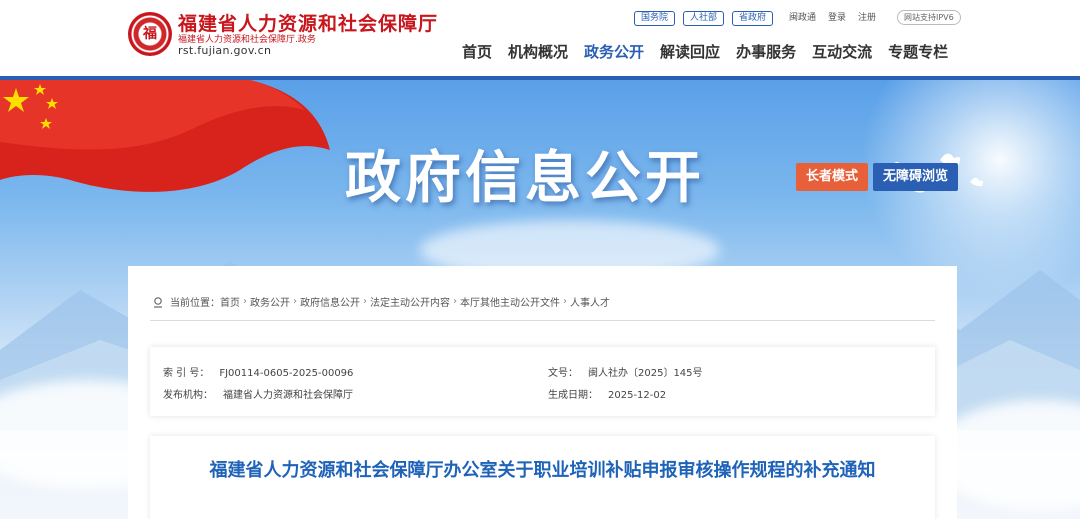  What do you see at coordinates (188, 395) in the screenshot?
I see `meta-publisher-label: 发布机构：` at bounding box center [188, 395].